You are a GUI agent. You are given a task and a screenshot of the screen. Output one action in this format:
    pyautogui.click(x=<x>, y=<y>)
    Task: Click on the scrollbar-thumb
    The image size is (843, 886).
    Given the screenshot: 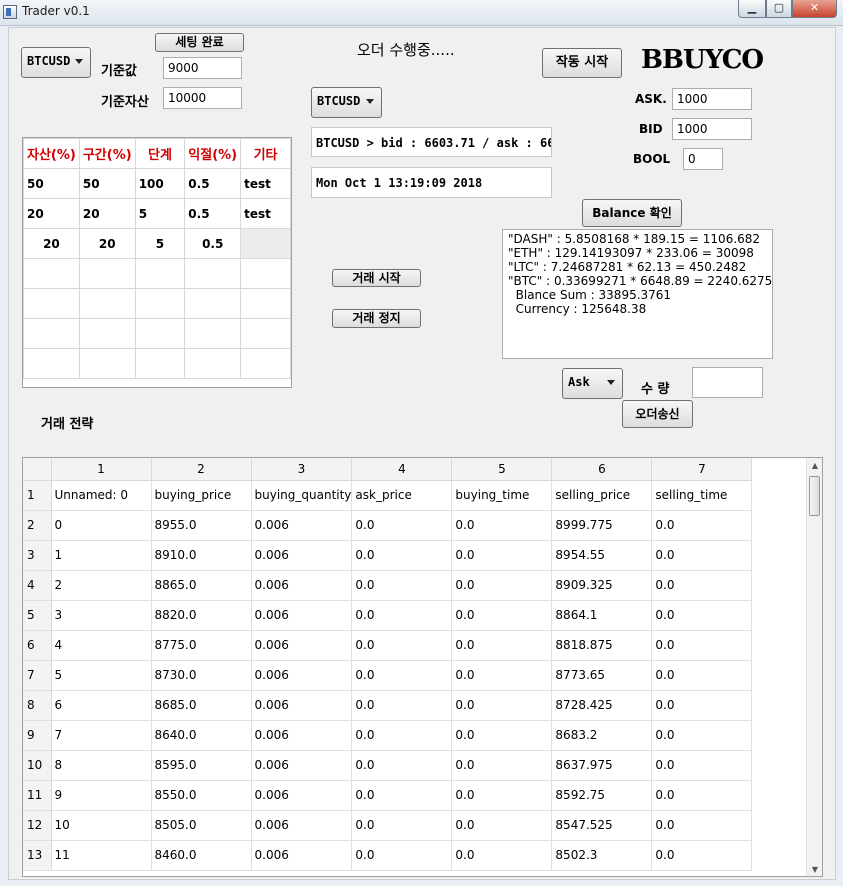 What is the action you would take?
    pyautogui.click(x=814, y=496)
    